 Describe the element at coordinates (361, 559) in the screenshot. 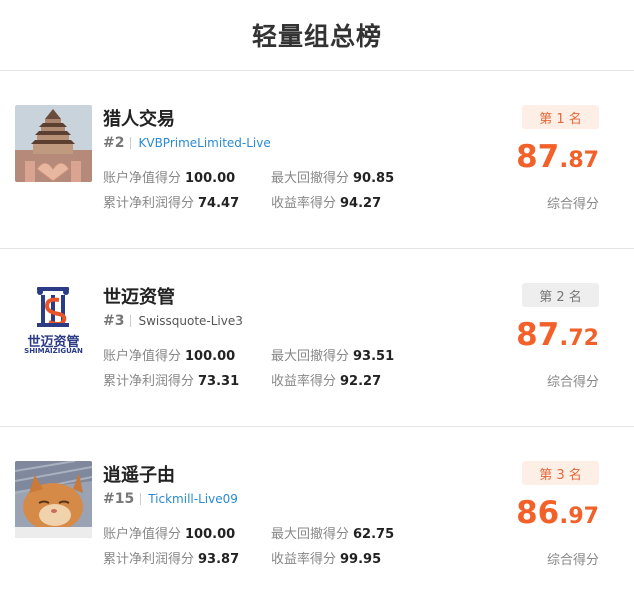

I see `stat-value: 99.95` at that location.